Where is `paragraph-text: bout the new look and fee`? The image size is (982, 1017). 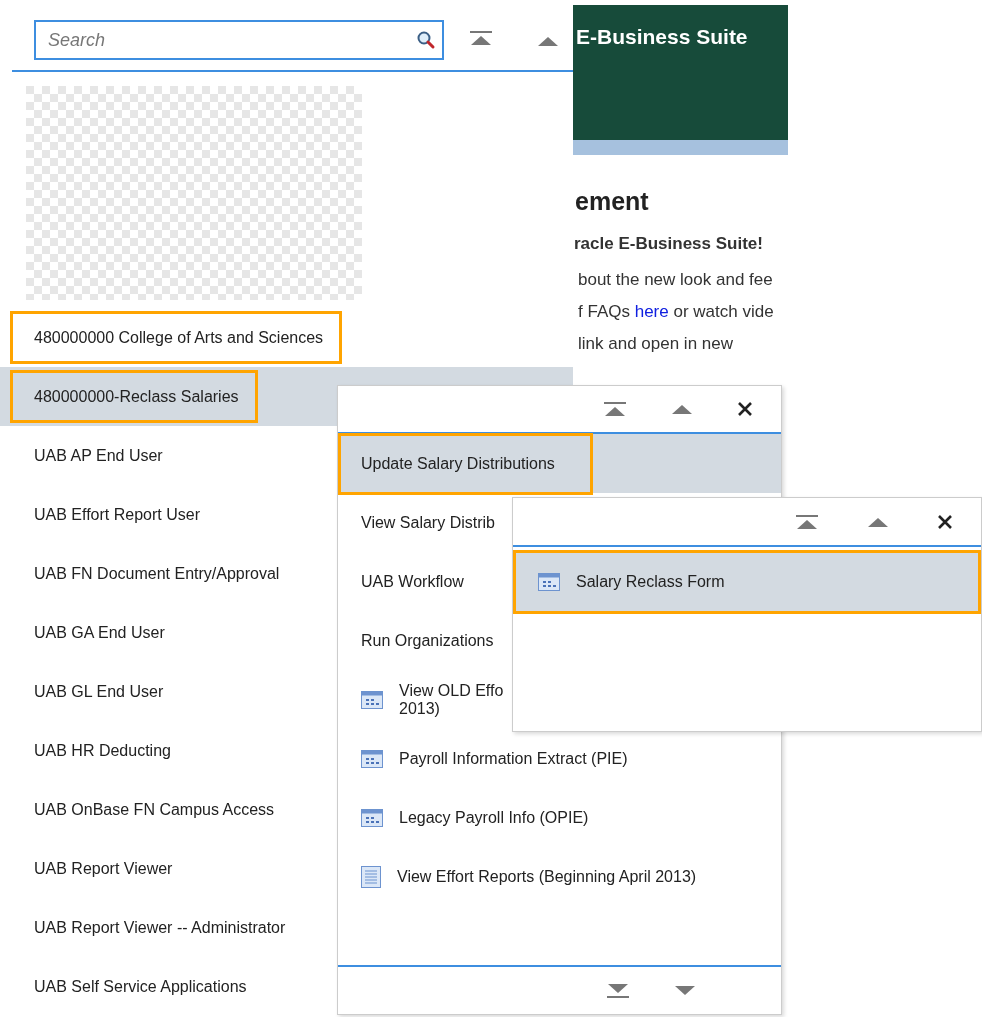
paragraph-text: bout the new look and fee is located at coordinates (675, 279).